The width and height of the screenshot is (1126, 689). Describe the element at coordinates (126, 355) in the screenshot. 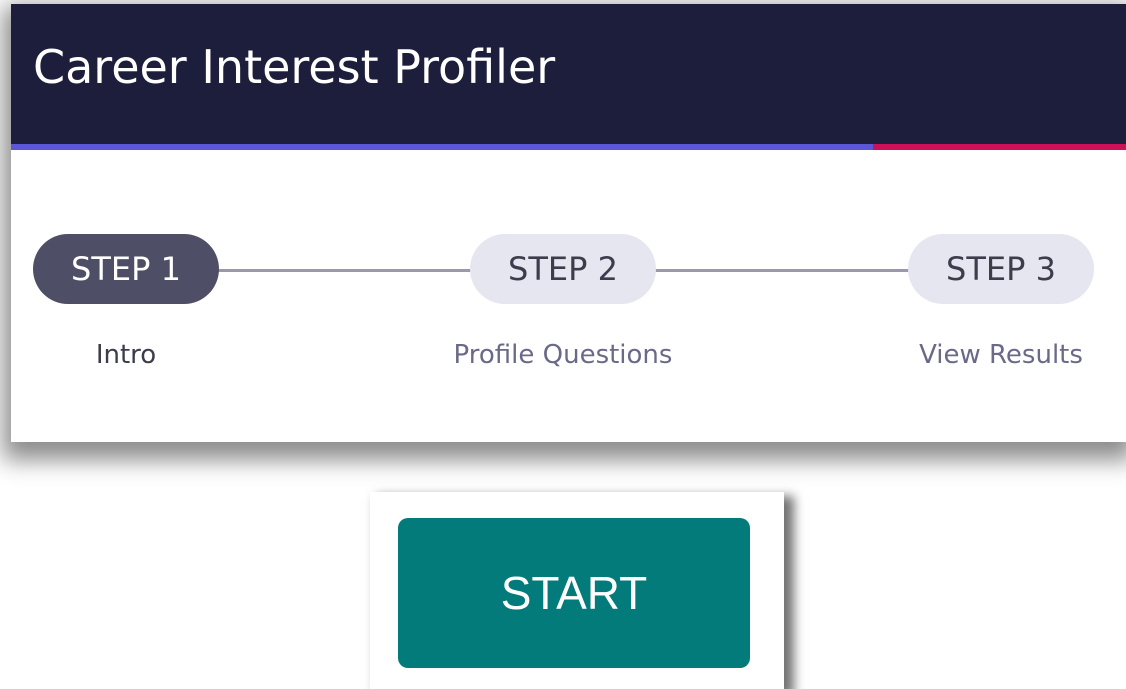

I see `step-1-caption: Intro` at that location.